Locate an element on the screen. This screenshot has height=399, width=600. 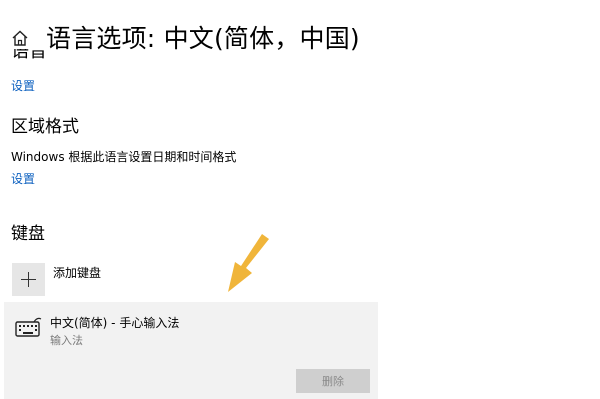
region-settings-link: 设置 is located at coordinates (23, 178).